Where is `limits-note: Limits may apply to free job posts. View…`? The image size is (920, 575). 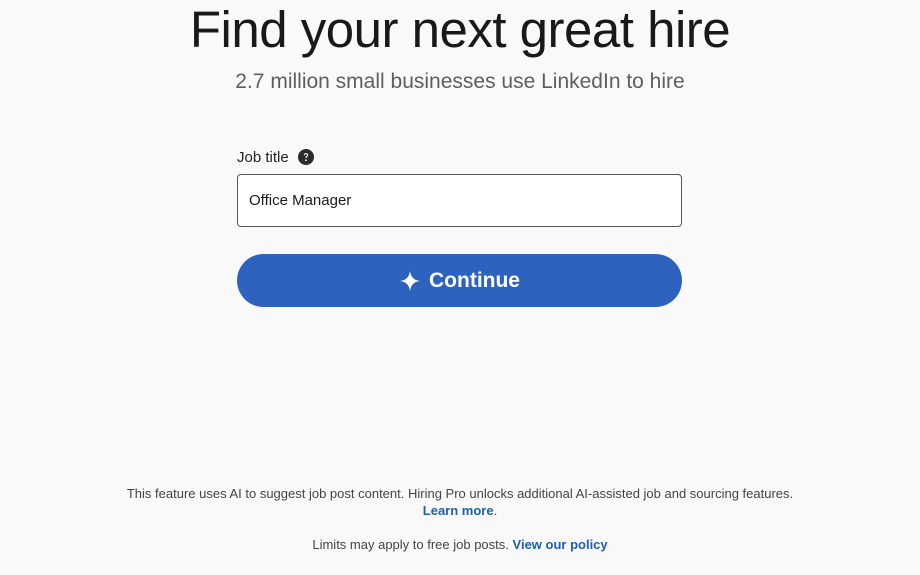 limits-note: Limits may apply to free job posts. View… is located at coordinates (460, 544).